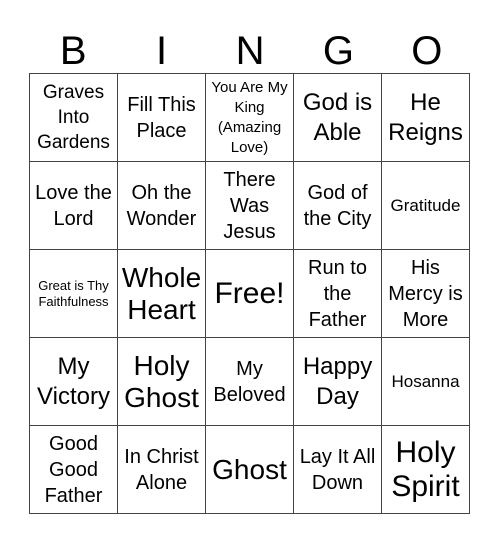  I want to click on bingo-cell: You Are My King (Amazing Love), so click(250, 118).